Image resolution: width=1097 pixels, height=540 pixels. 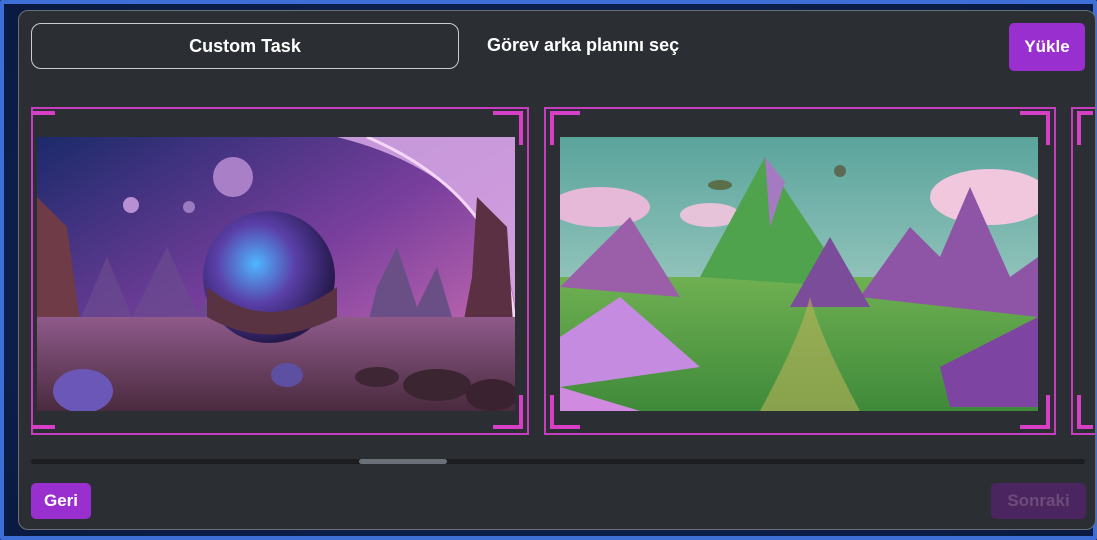 What do you see at coordinates (583, 45) in the screenshot?
I see `select-background-heading: Görev arka planını seç` at bounding box center [583, 45].